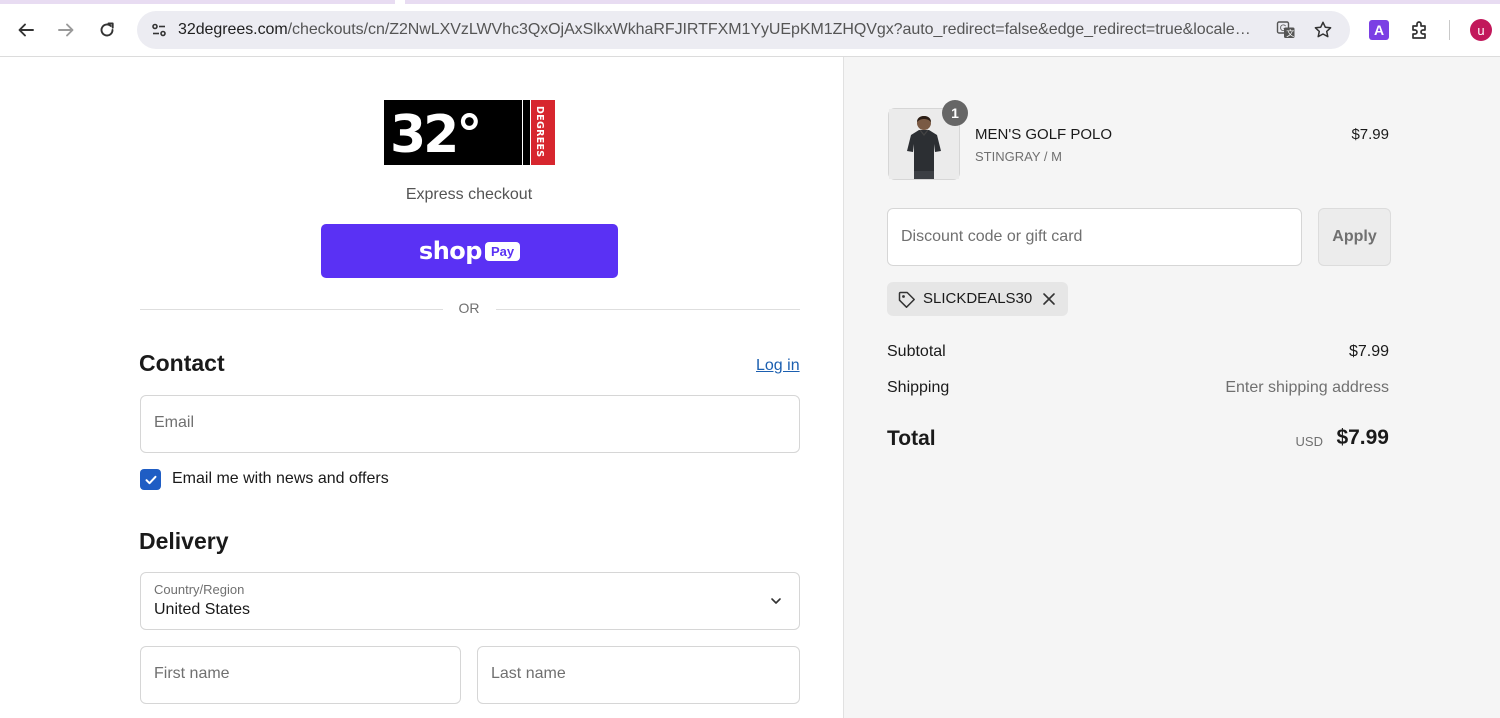 The width and height of the screenshot is (1500, 718). Describe the element at coordinates (955, 113) in the screenshot. I see `quantity-badge: 1` at that location.